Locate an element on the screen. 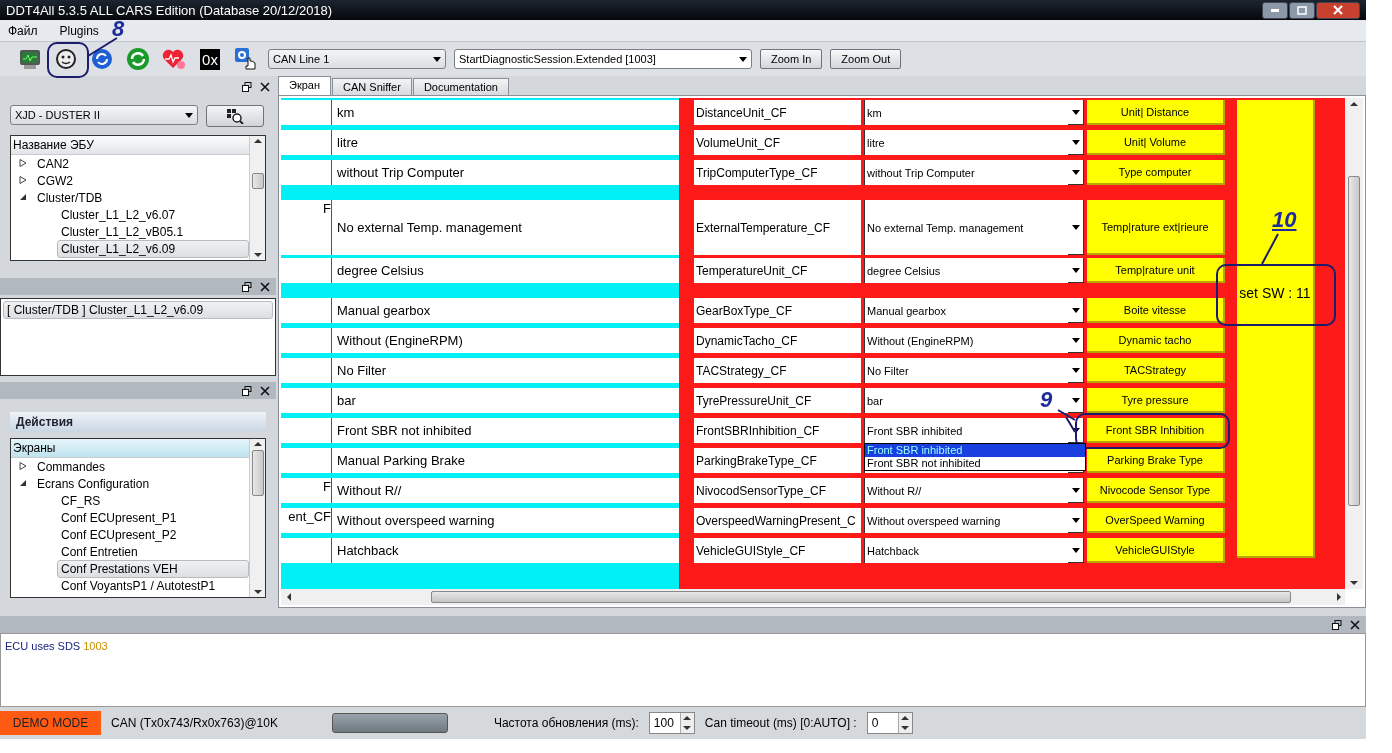 The width and height of the screenshot is (1392, 753). tree-item: Cluster_L1_L2_v6.09 is located at coordinates (153, 248).